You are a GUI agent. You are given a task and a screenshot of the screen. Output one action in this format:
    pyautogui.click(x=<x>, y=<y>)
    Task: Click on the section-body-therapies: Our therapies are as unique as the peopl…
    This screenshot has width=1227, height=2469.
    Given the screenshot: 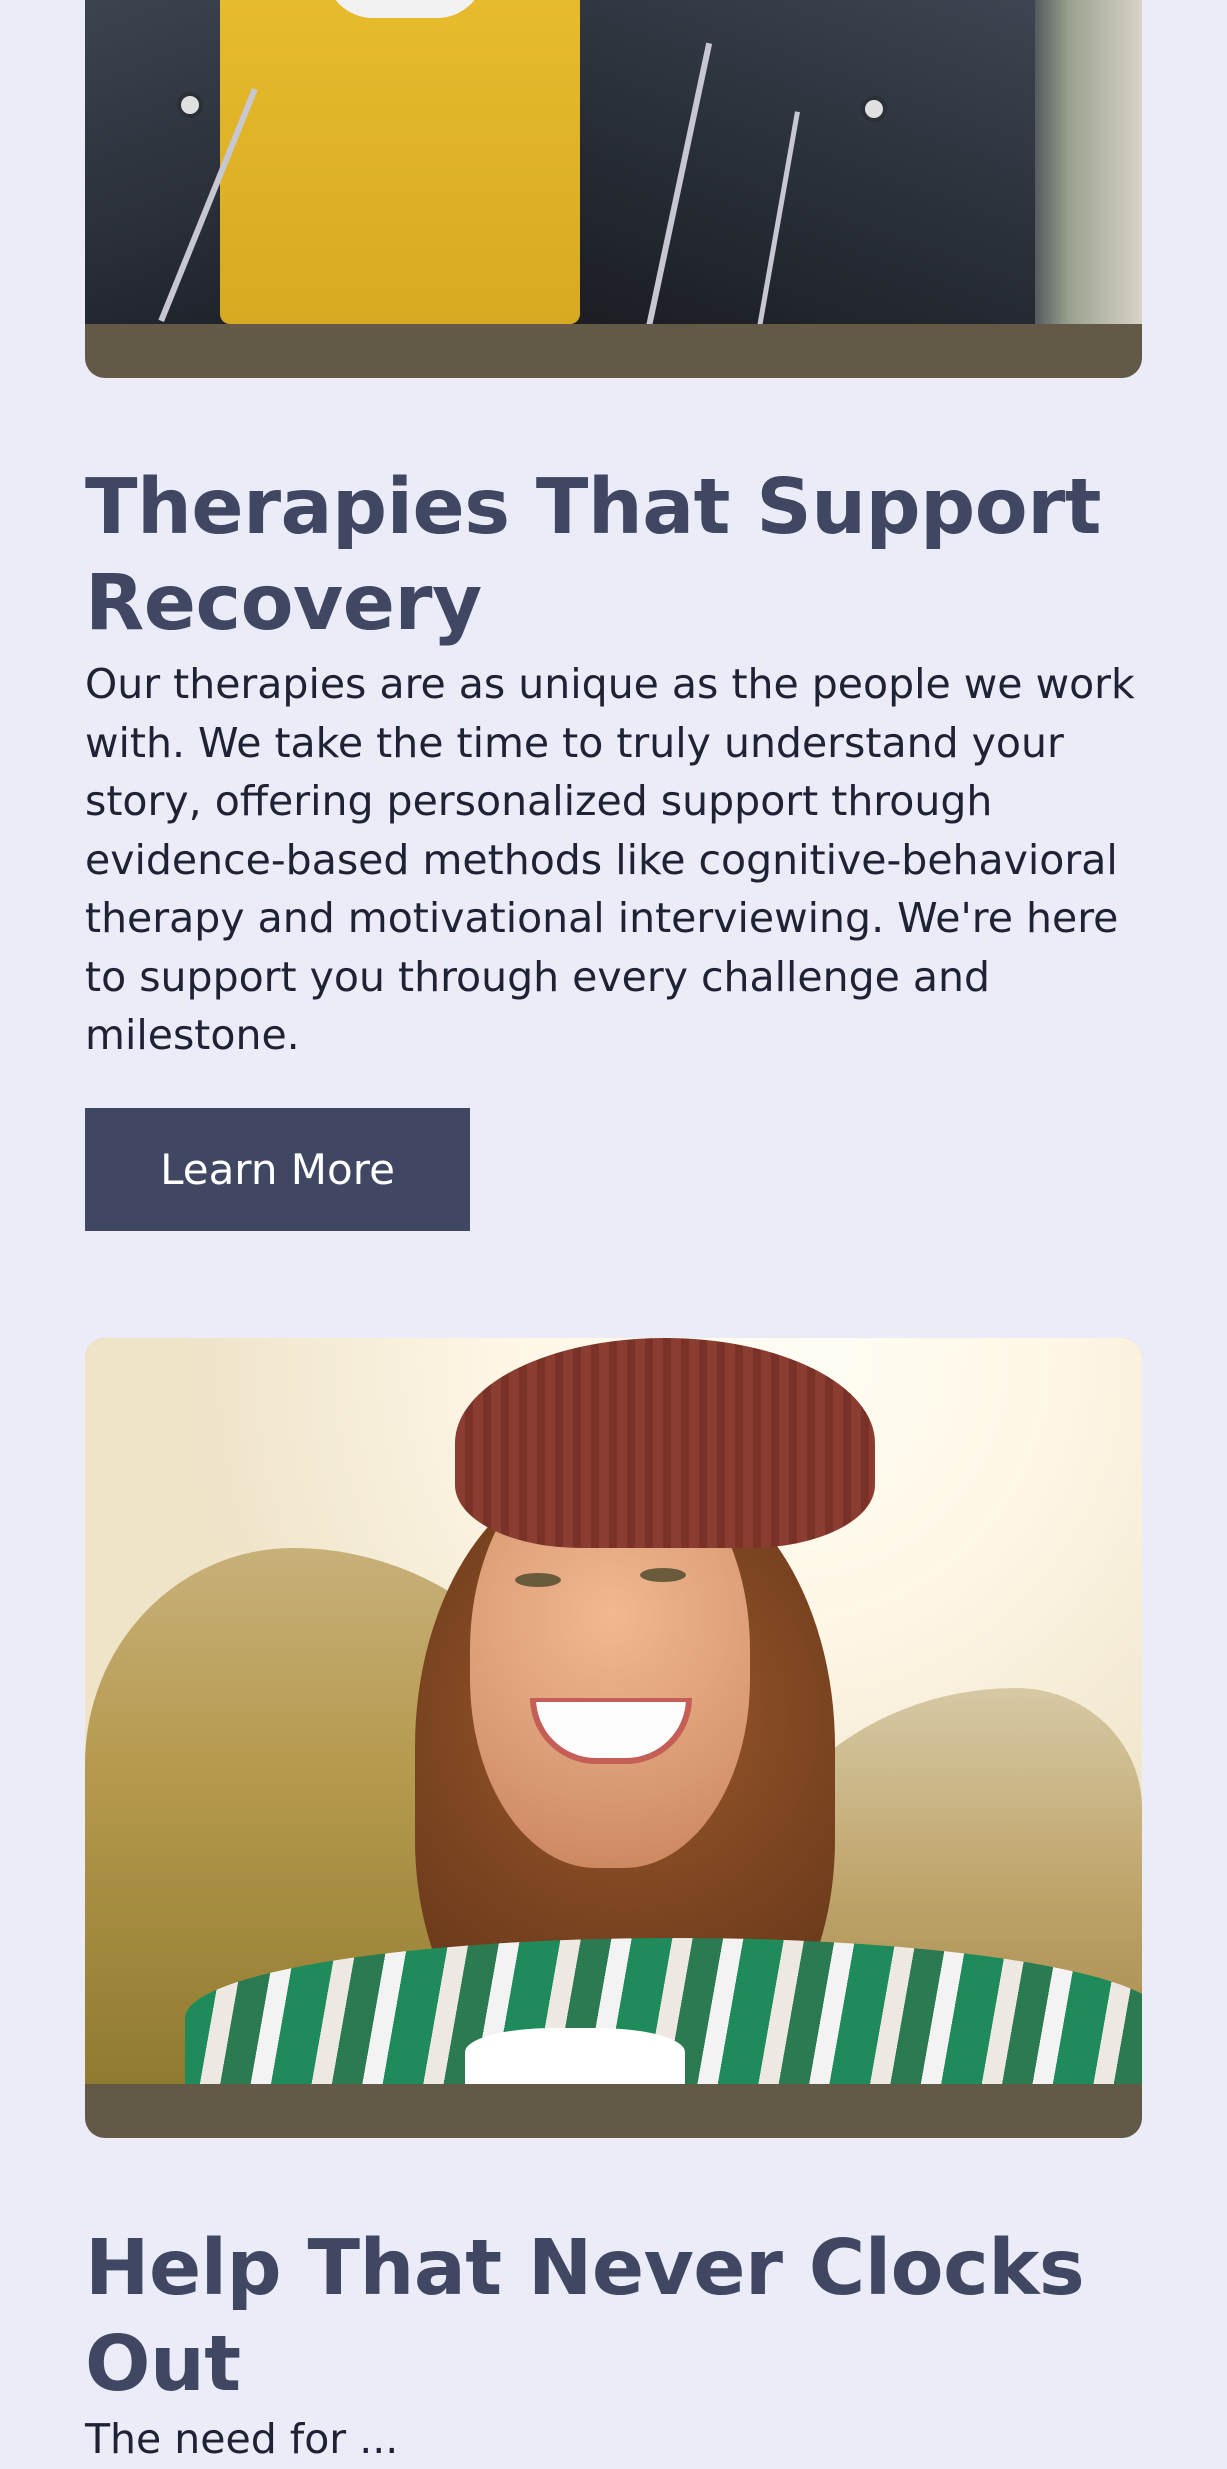 What is the action you would take?
    pyautogui.click(x=610, y=859)
    